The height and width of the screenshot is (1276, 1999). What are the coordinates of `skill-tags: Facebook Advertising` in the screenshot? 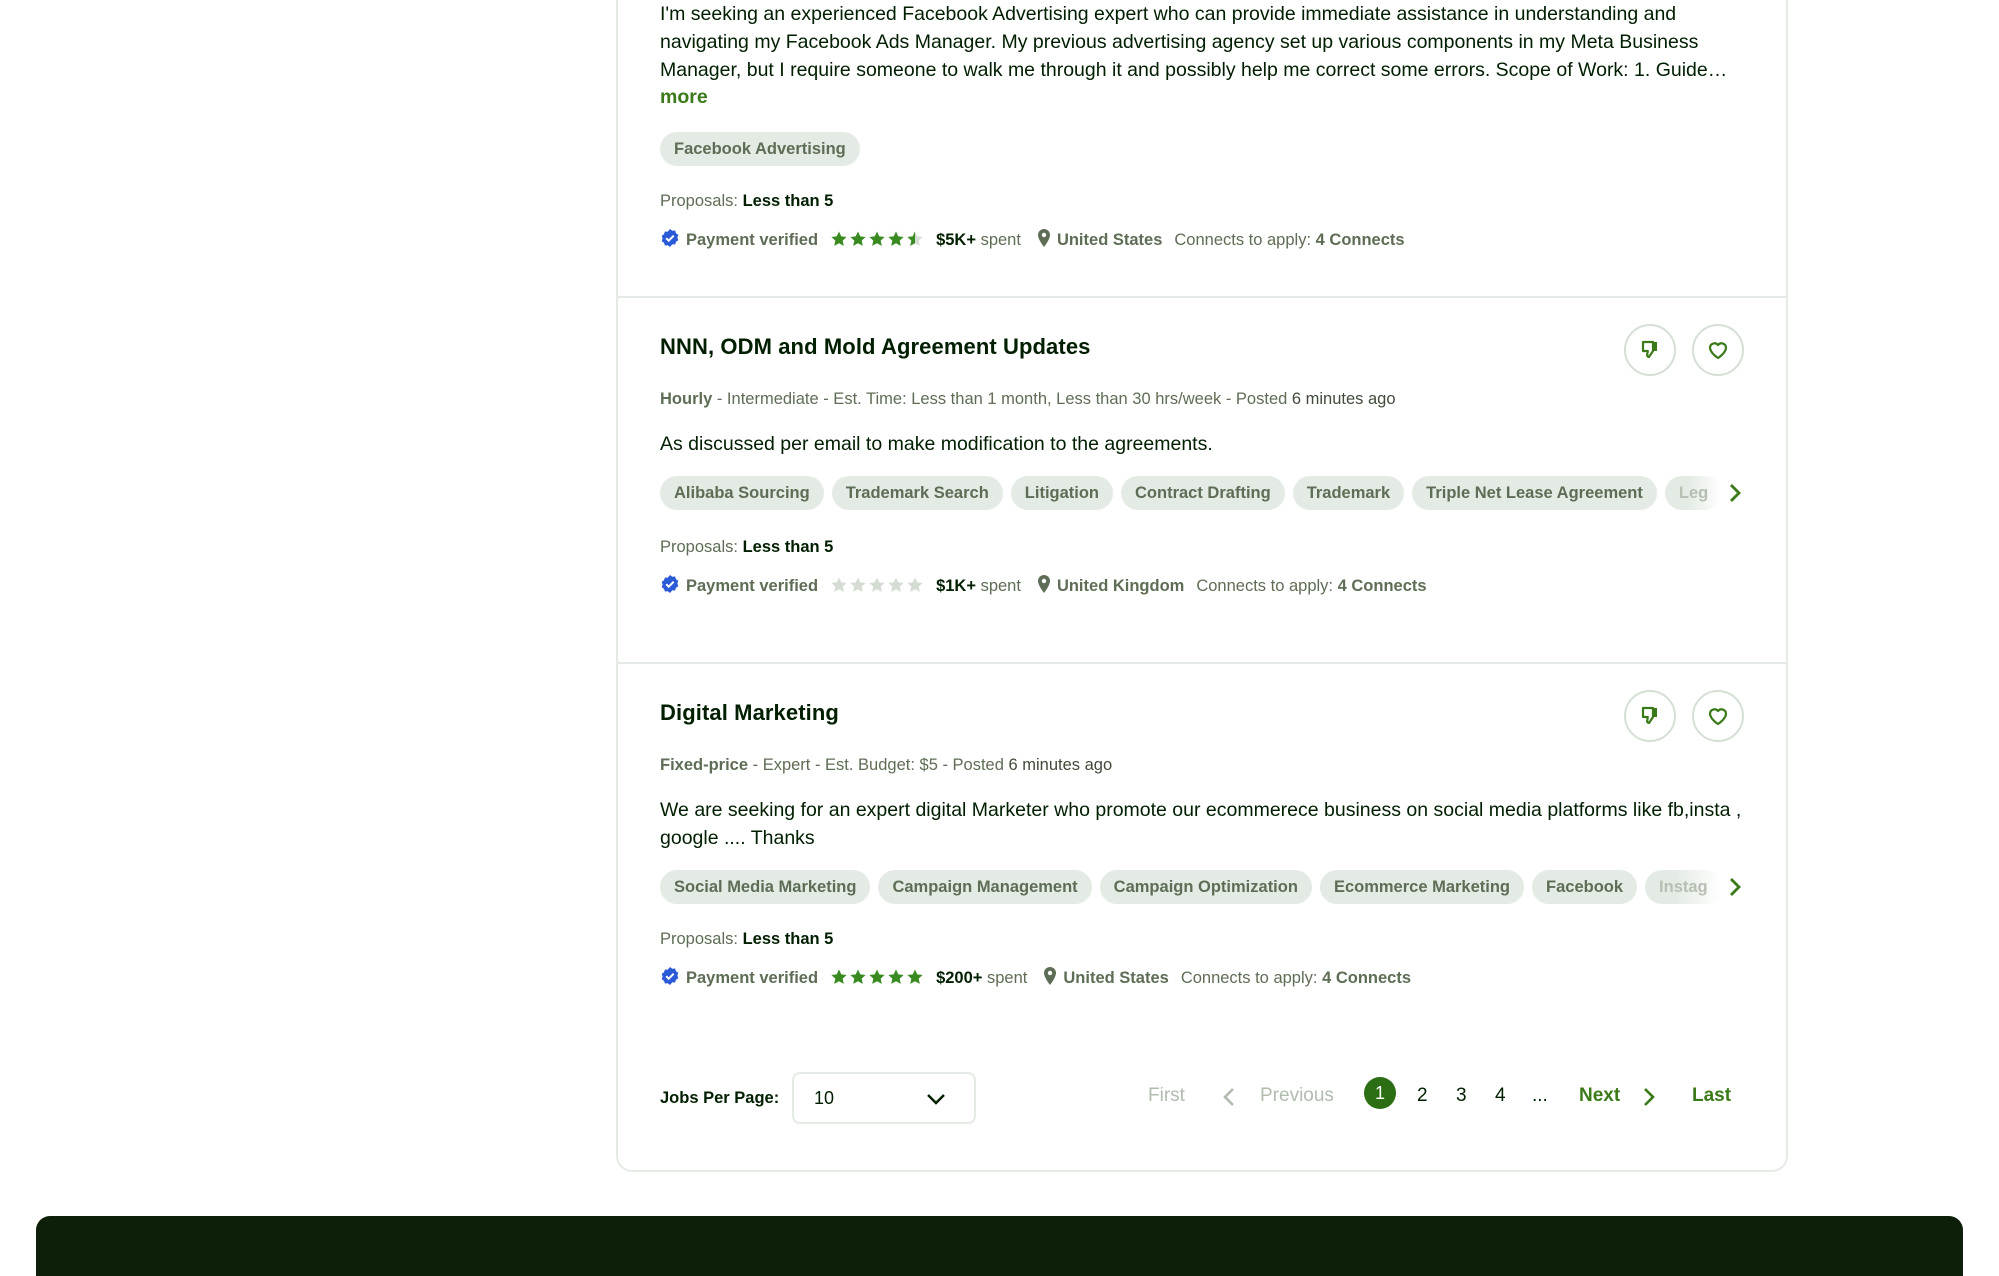 It's located at (760, 150).